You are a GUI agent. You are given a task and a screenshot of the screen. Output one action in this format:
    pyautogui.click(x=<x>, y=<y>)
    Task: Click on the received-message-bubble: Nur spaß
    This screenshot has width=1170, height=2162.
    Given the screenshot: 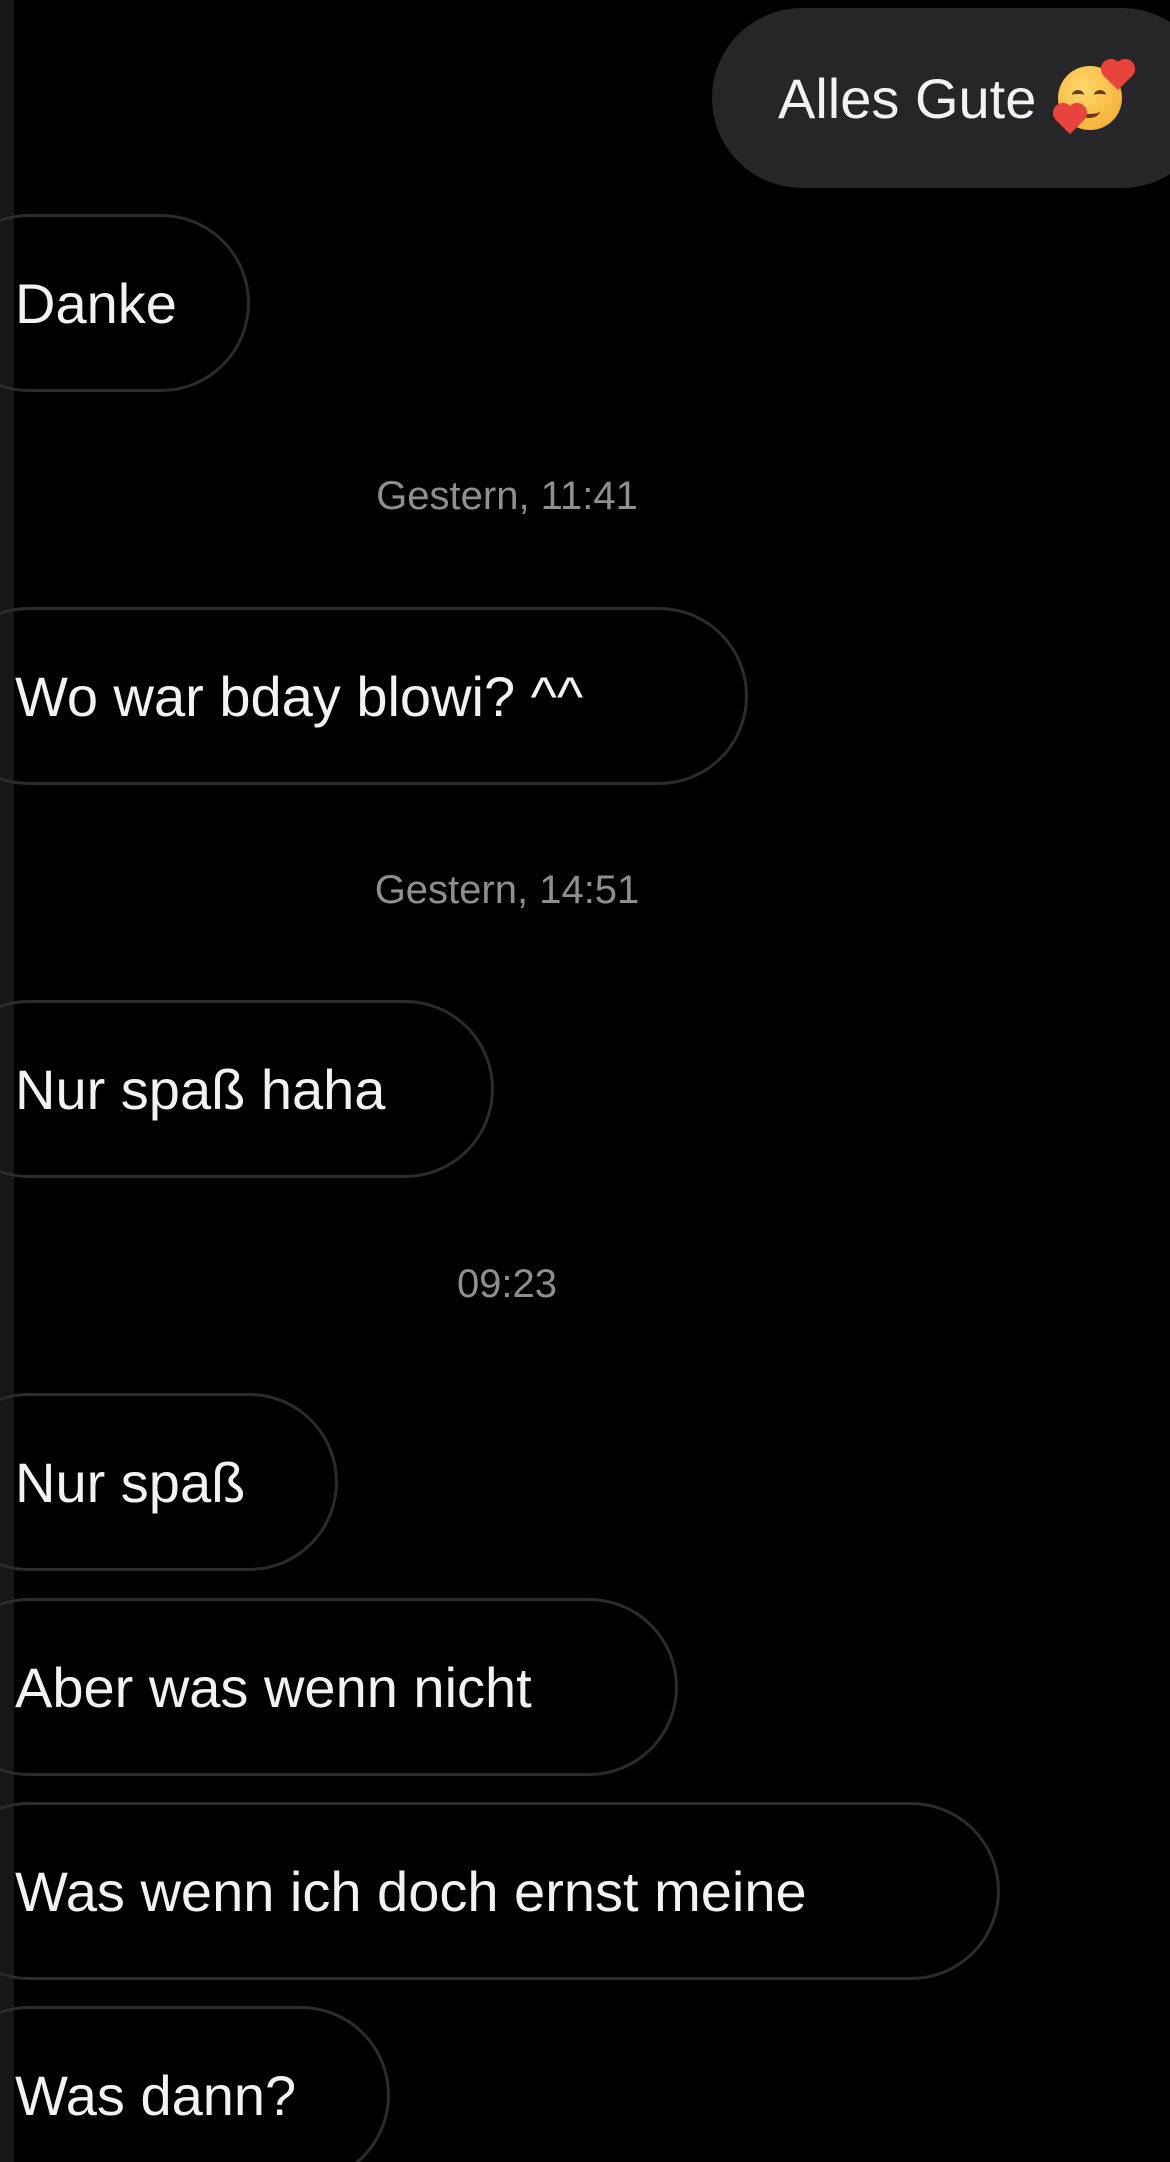 What is the action you would take?
    pyautogui.click(x=169, y=1482)
    